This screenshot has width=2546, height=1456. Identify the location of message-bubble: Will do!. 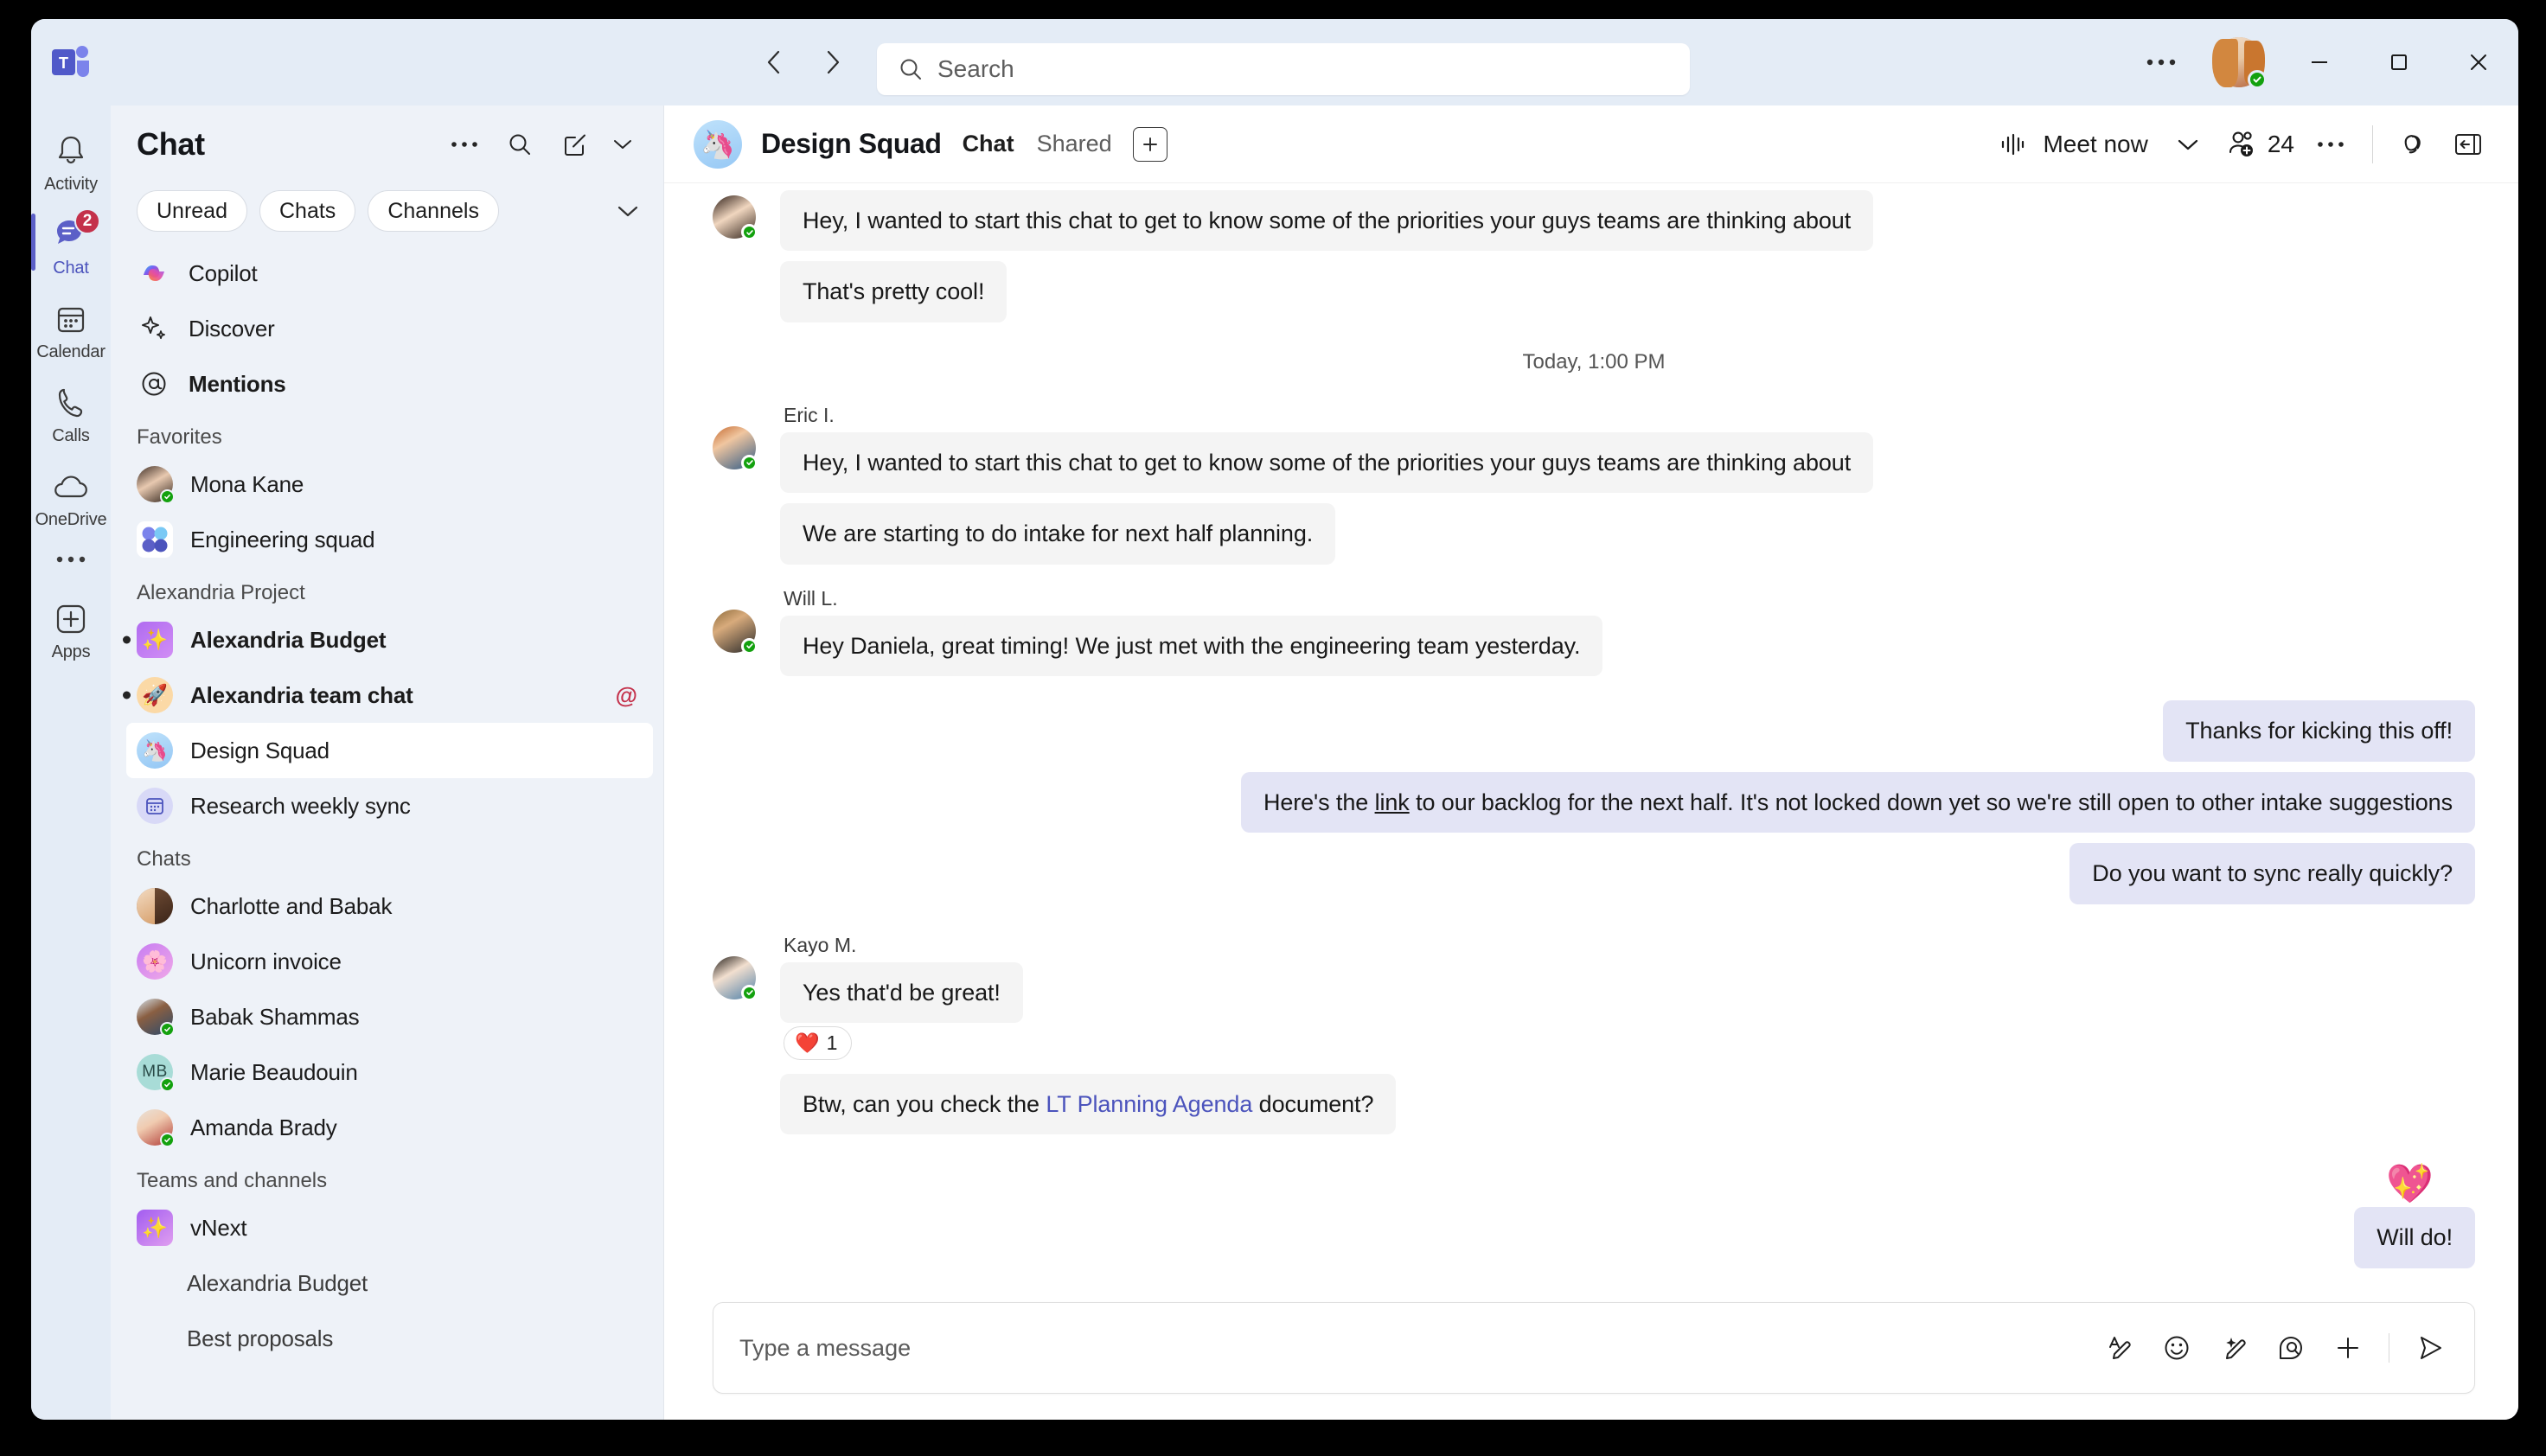
(2414, 1238).